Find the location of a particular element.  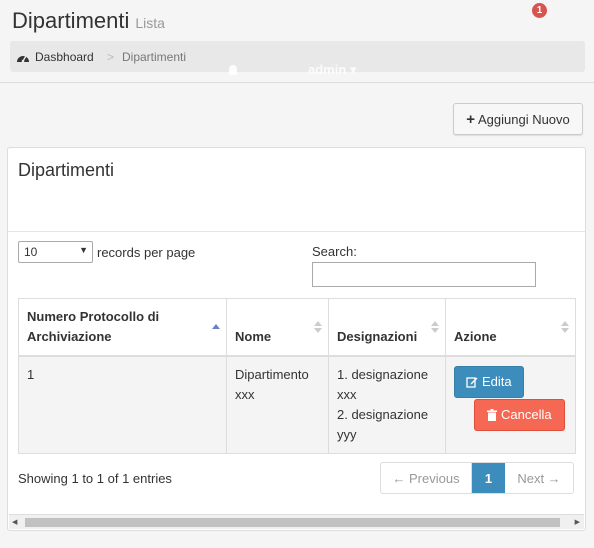

header-divider is located at coordinates (297, 82).